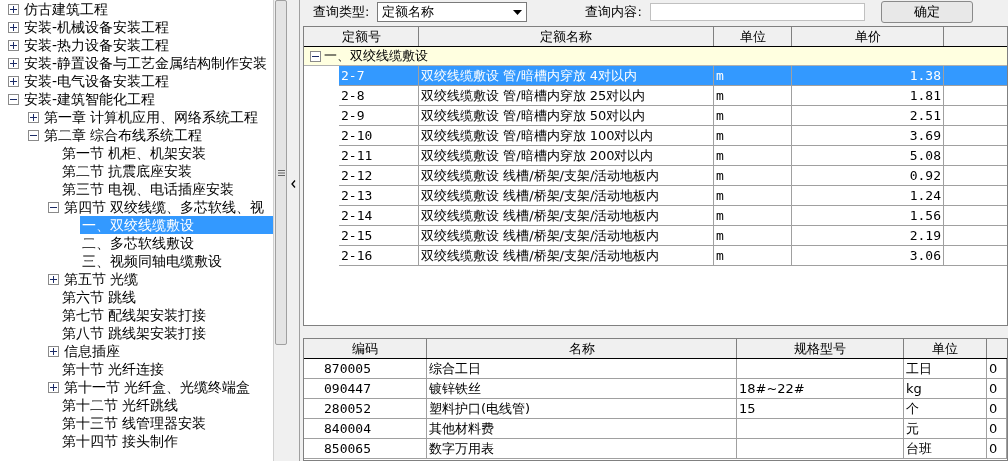 The width and height of the screenshot is (1008, 461). What do you see at coordinates (582, 408) in the screenshot?
I see `table-cell: 塑料护口(电线管)` at bounding box center [582, 408].